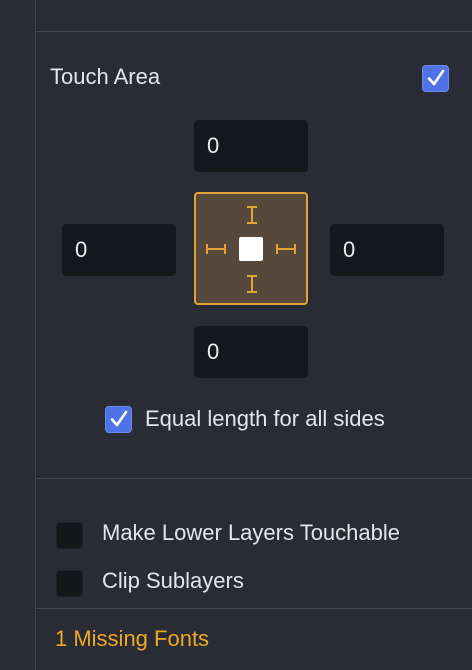 This screenshot has height=670, width=472. I want to click on left-handle-icon, so click(216, 249).